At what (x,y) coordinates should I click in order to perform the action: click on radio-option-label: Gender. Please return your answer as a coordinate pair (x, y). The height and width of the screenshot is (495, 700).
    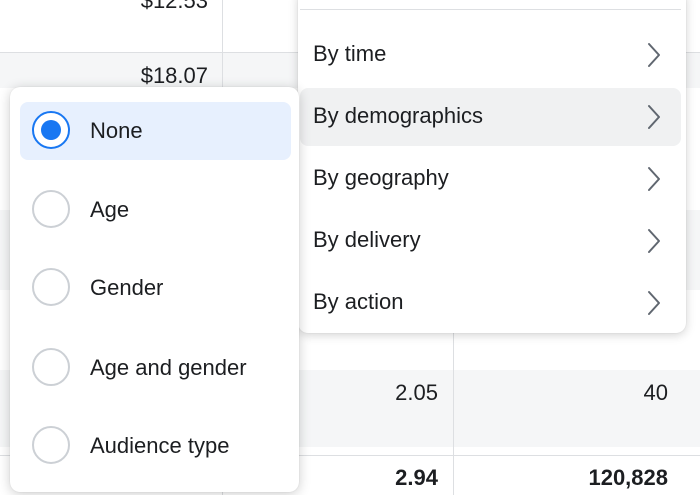
    Looking at the image, I should click on (127, 287).